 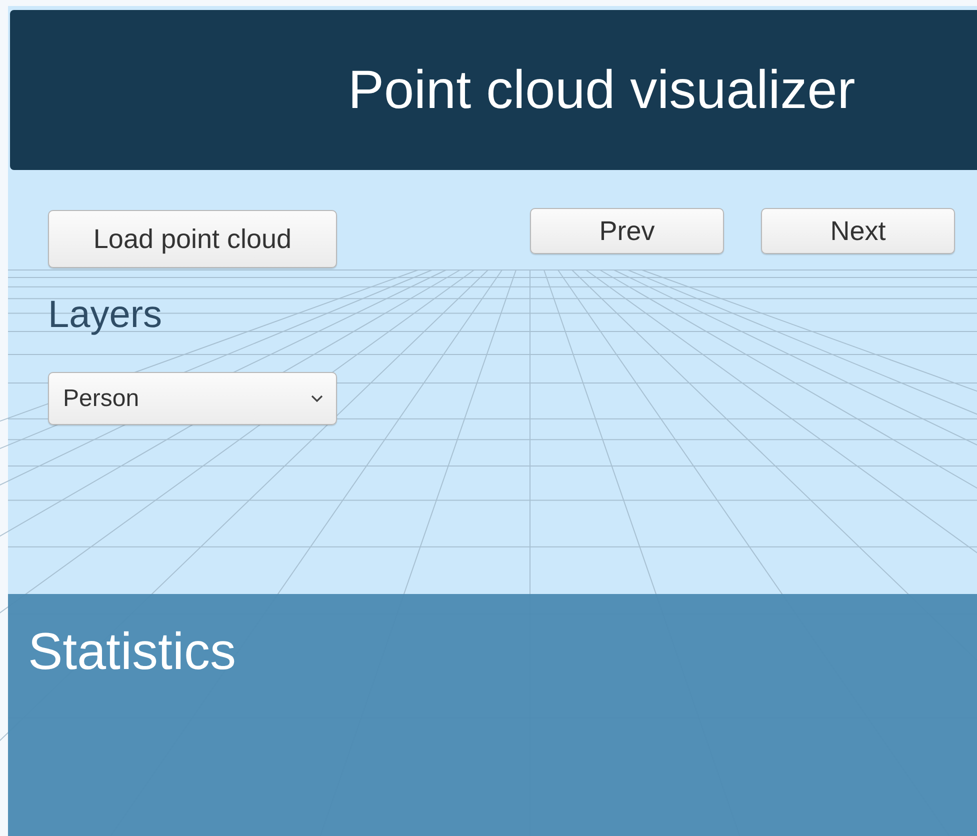 What do you see at coordinates (317, 398) in the screenshot?
I see `chevron-down-icon` at bounding box center [317, 398].